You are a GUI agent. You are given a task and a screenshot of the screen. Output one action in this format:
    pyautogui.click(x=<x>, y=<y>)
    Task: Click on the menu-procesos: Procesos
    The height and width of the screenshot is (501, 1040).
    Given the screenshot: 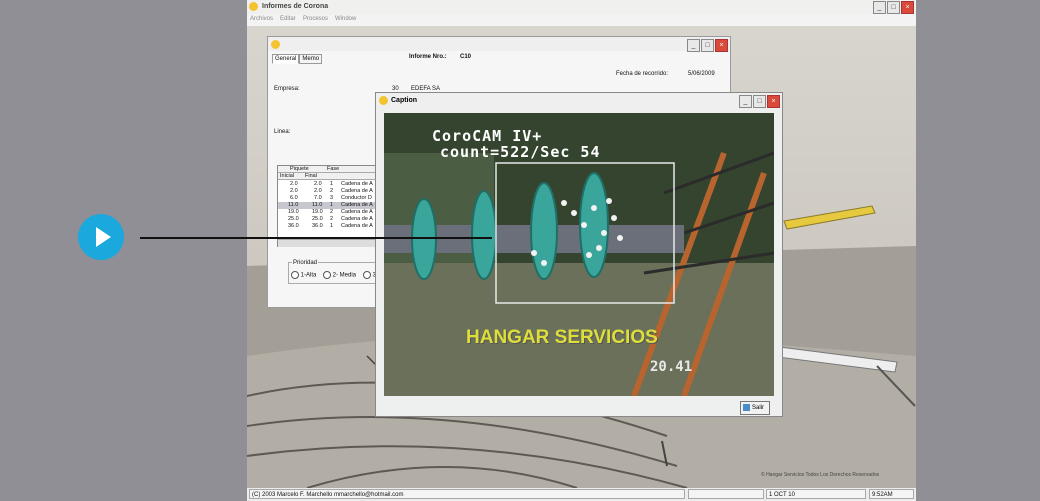 What is the action you would take?
    pyautogui.click(x=315, y=19)
    